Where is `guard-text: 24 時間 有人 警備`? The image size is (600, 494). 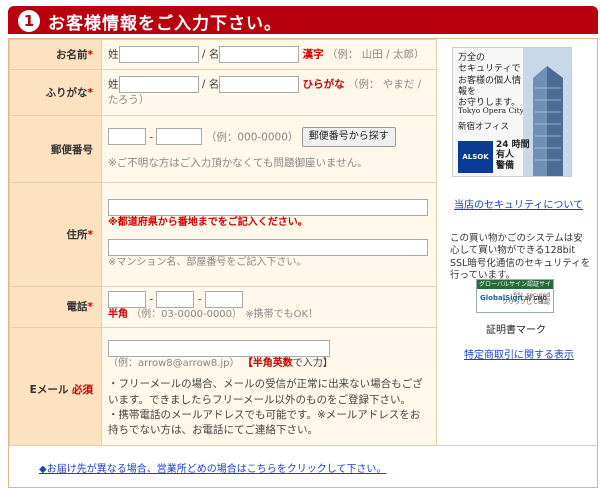 guard-text: 24 時間 有人 警備 is located at coordinates (513, 155).